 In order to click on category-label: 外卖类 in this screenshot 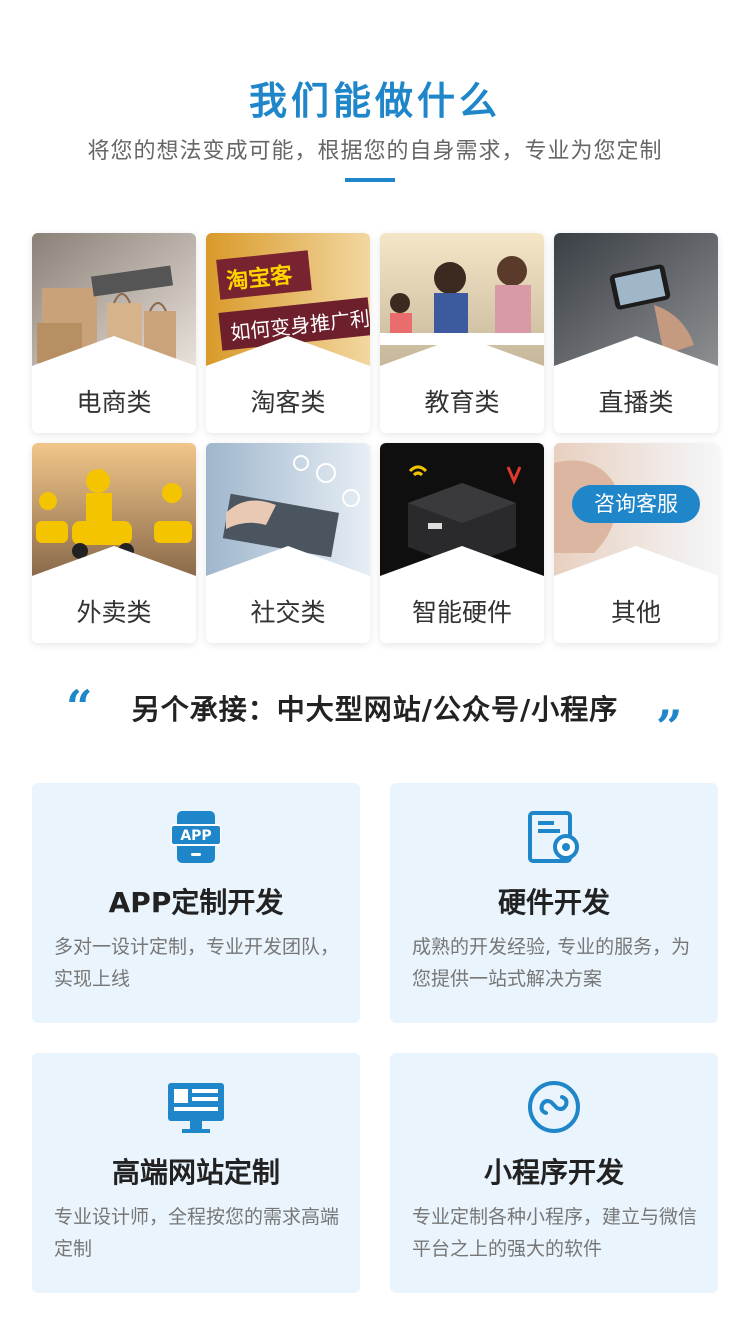, I will do `click(114, 612)`.